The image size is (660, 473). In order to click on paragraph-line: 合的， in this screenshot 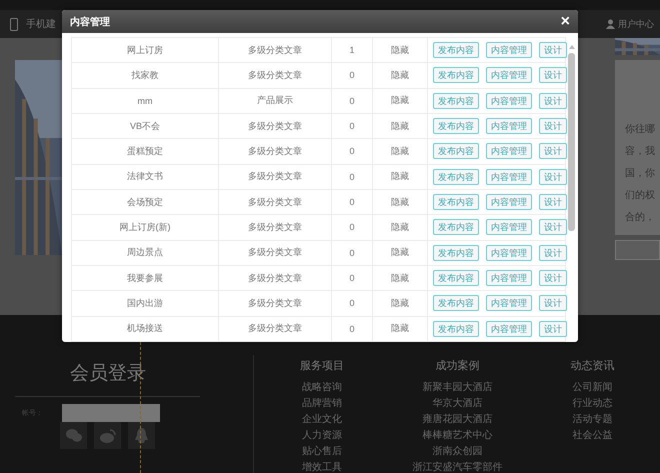, I will do `click(640, 217)`.